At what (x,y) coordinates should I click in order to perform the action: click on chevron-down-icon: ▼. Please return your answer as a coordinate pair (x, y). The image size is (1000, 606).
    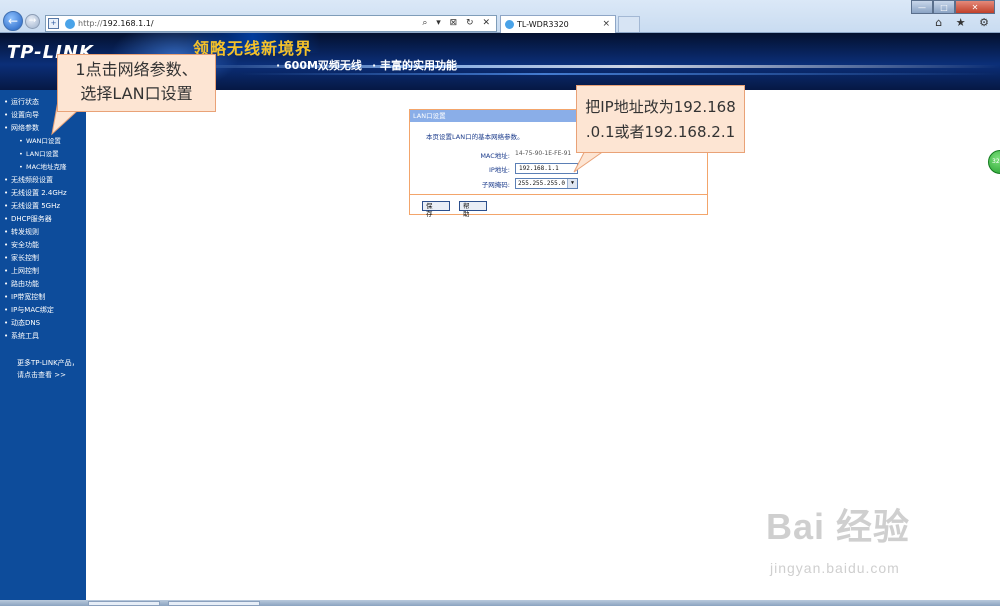
    Looking at the image, I should click on (572, 183).